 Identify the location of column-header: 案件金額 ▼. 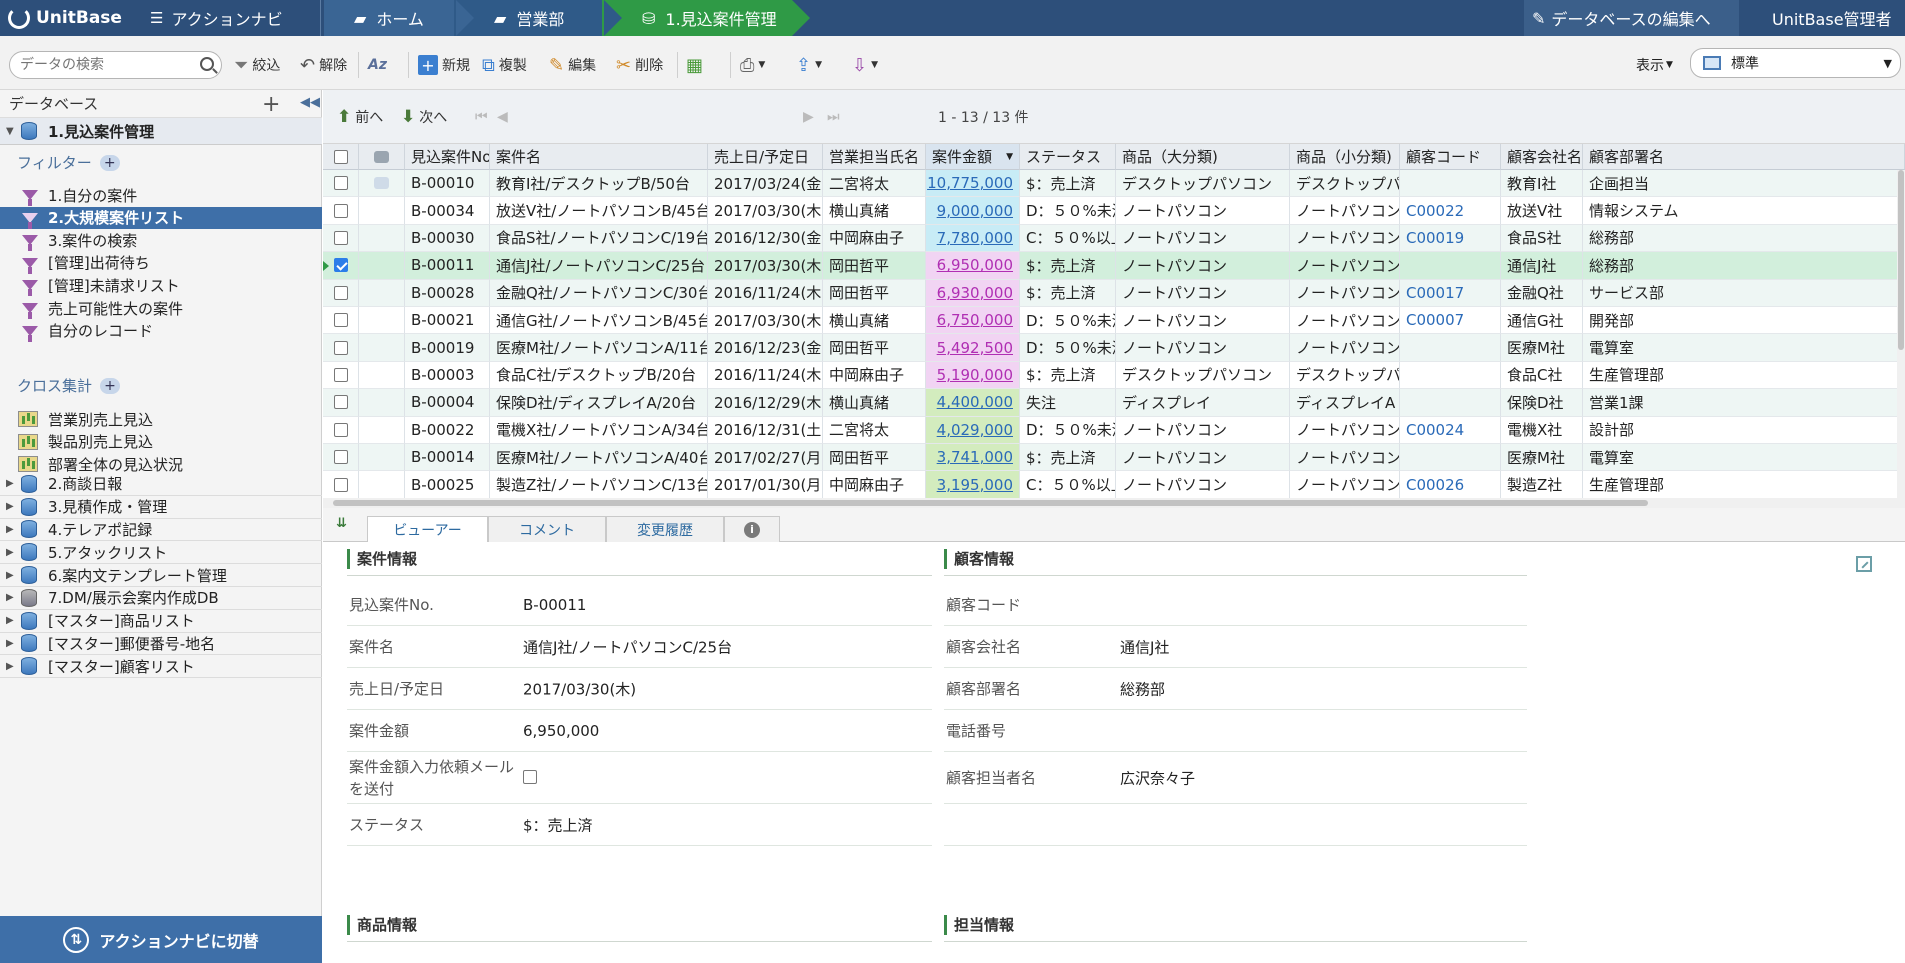
(973, 157).